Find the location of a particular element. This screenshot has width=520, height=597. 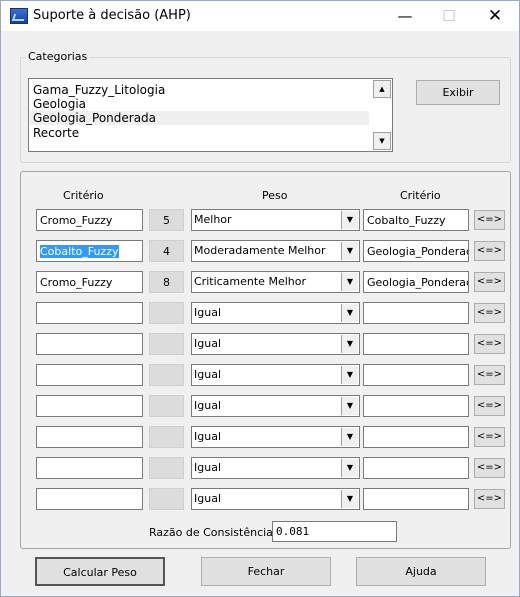

calcular-peso-button: Calcular Peso is located at coordinates (100, 571).